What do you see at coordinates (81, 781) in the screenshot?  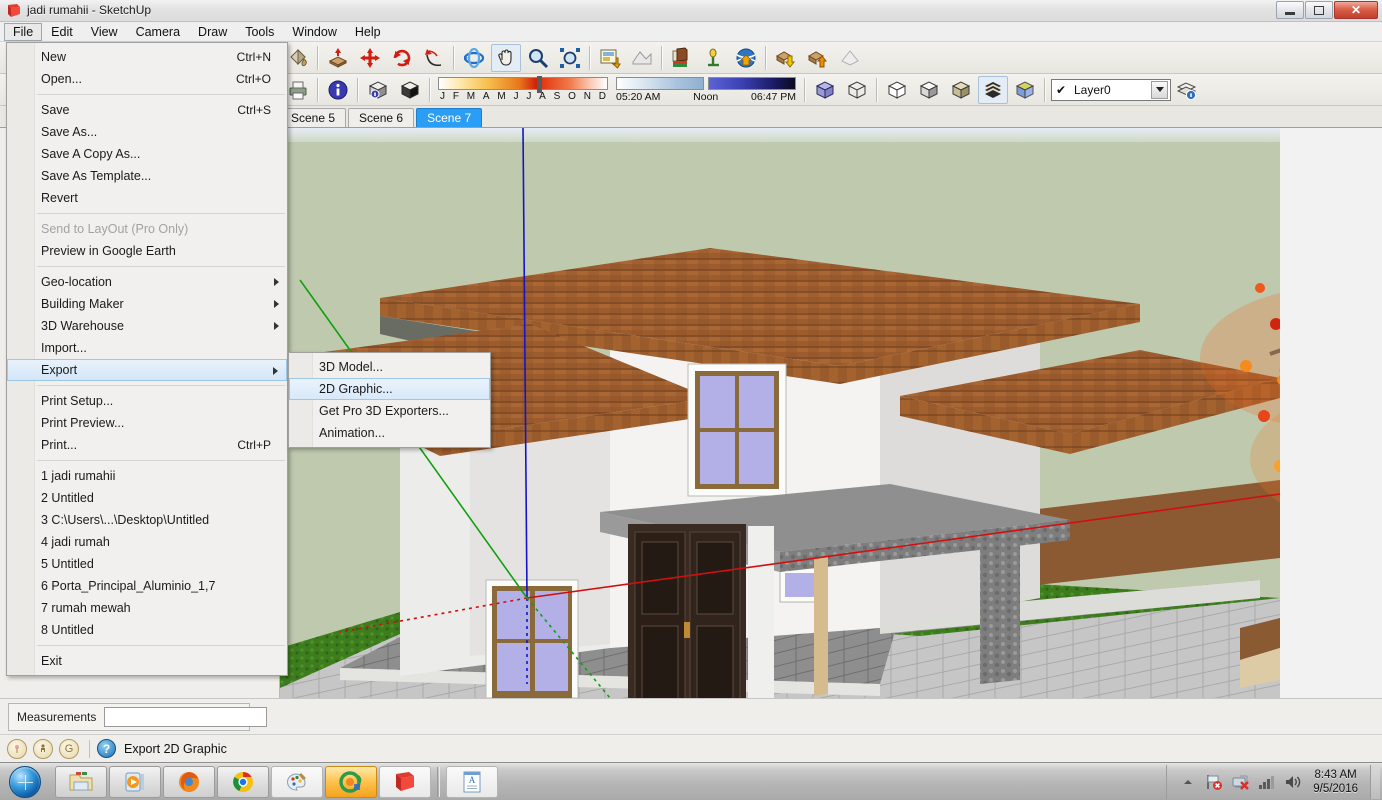 I see `file-explorer-icon` at bounding box center [81, 781].